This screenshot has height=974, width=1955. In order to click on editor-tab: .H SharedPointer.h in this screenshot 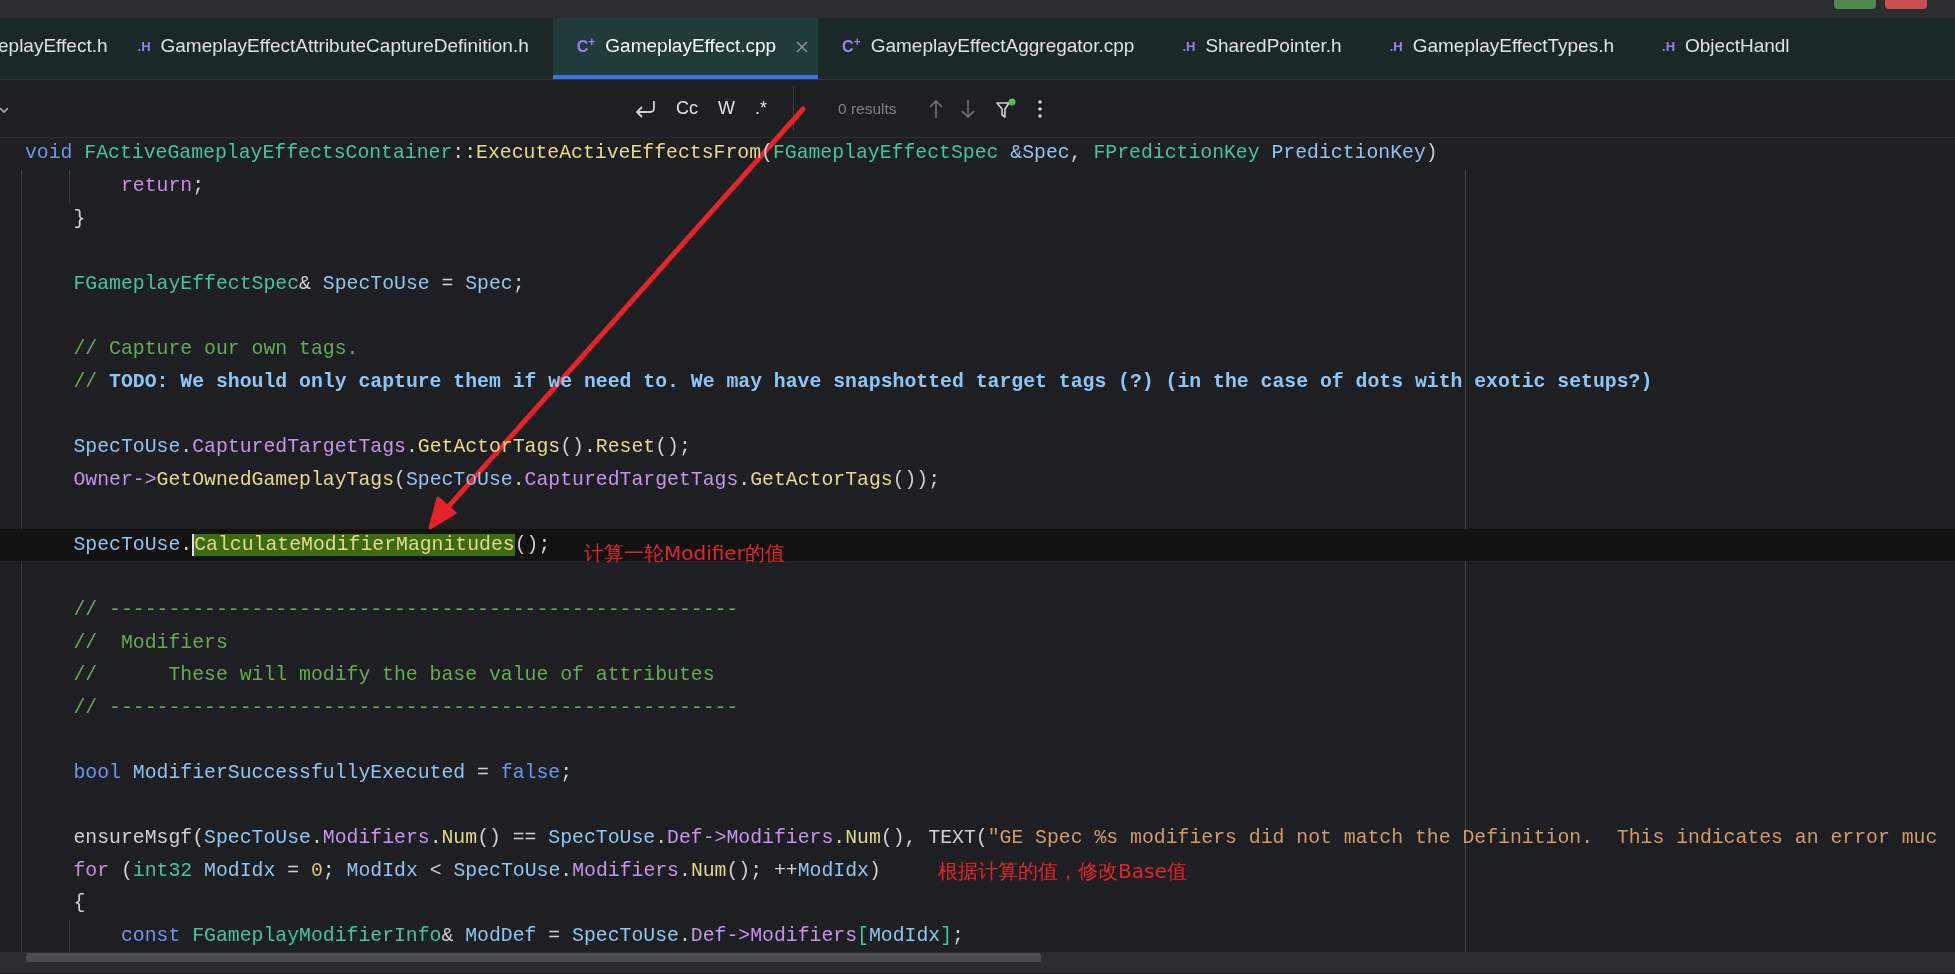, I will do `click(1262, 48)`.